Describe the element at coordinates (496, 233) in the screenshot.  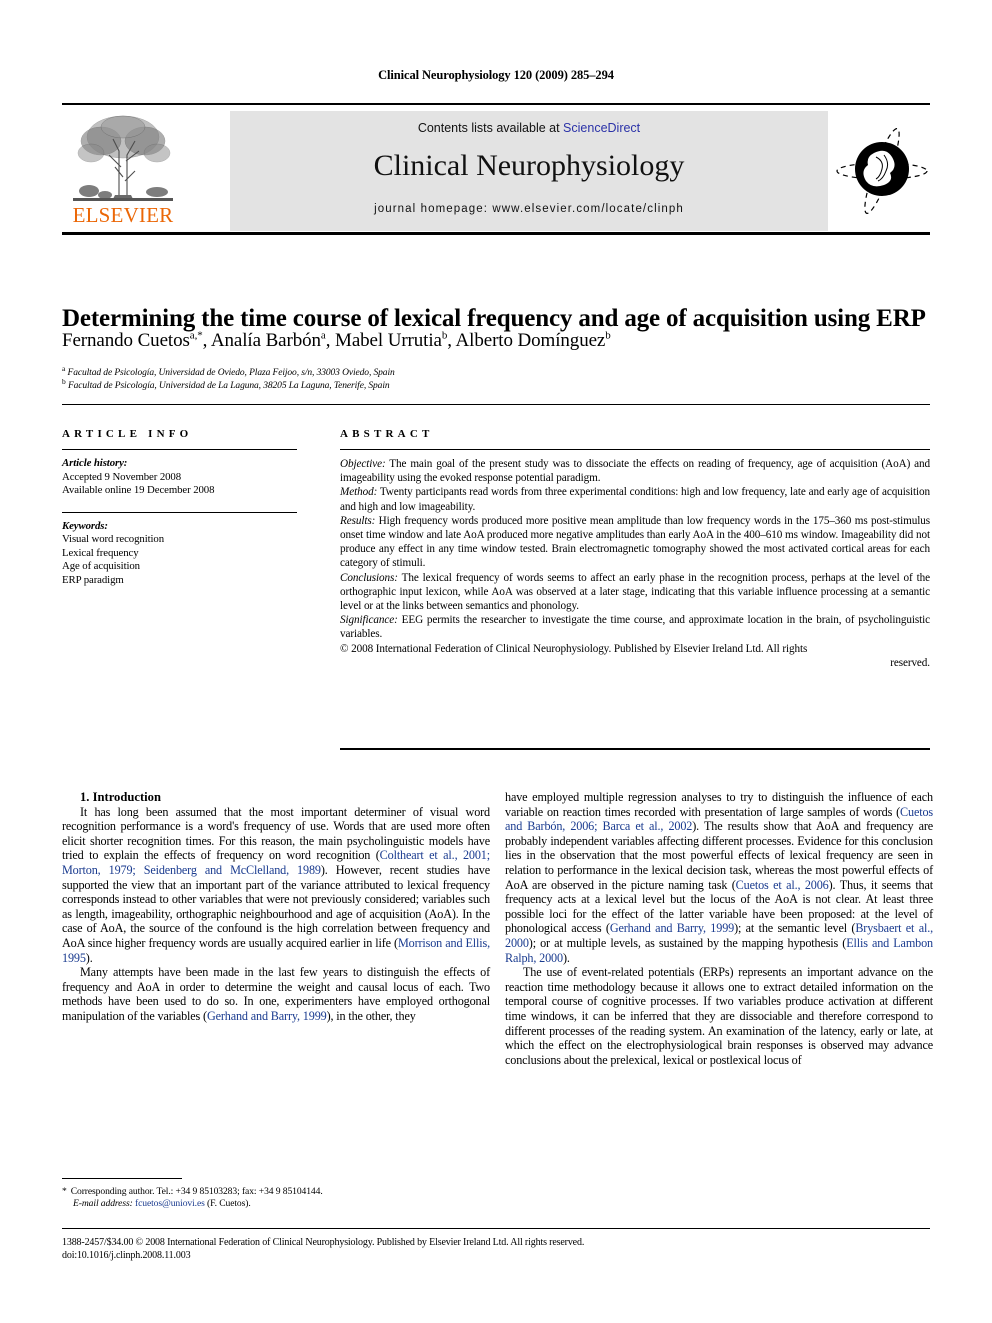
I see `masthead-bottom-rule` at that location.